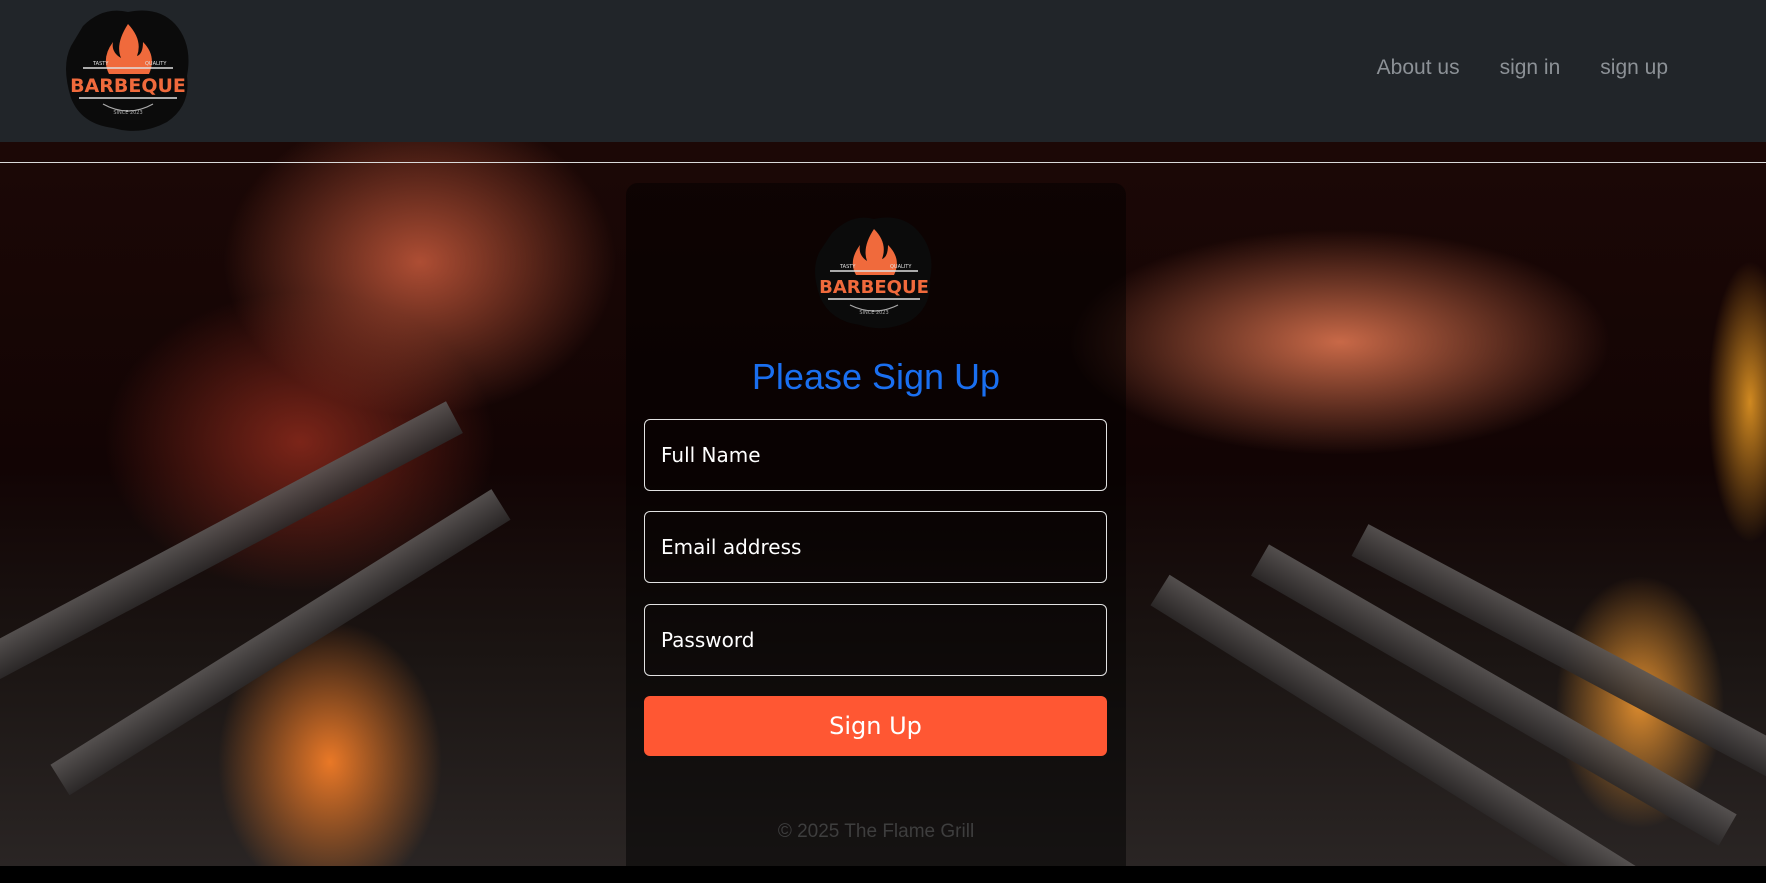 This screenshot has height=883, width=1766. I want to click on divider, so click(883, 162).